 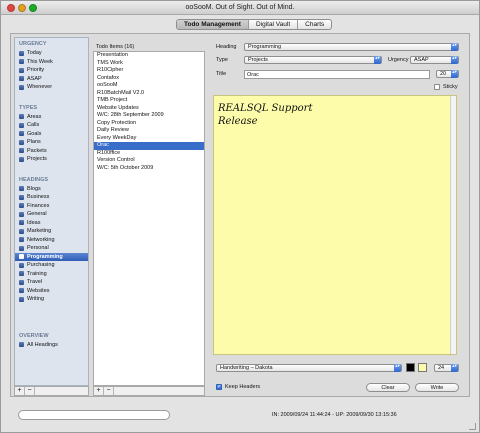 What do you see at coordinates (115, 47) in the screenshot?
I see `todo-list-header: Todo Items (16)` at bounding box center [115, 47].